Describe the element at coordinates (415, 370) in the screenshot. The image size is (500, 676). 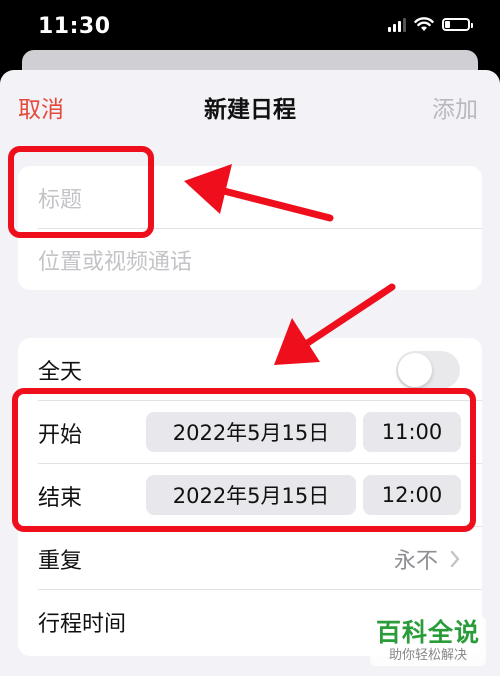
I see `toggle-knob` at that location.